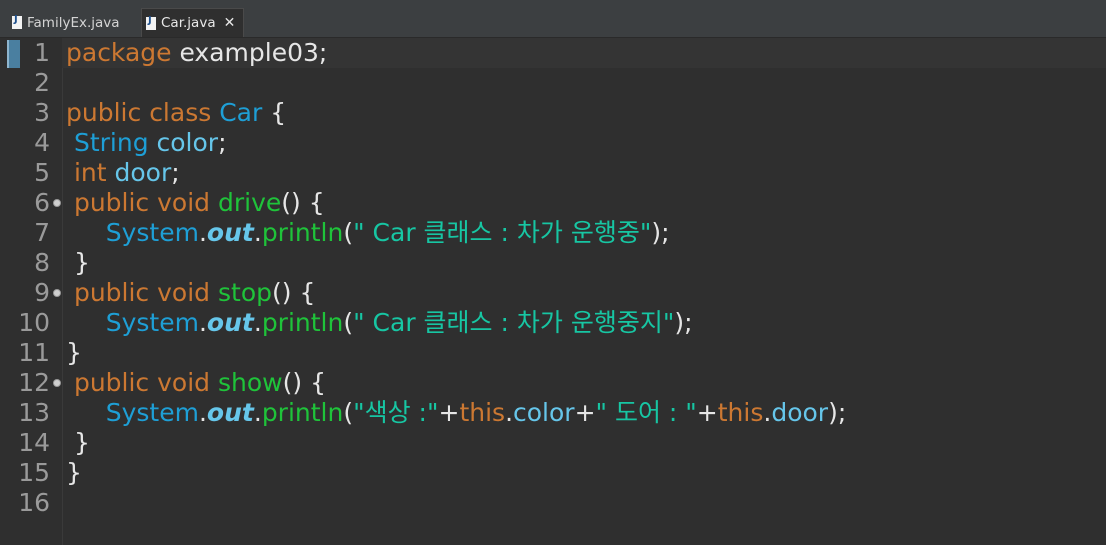  Describe the element at coordinates (152, 232) in the screenshot. I see `code-token: System` at that location.